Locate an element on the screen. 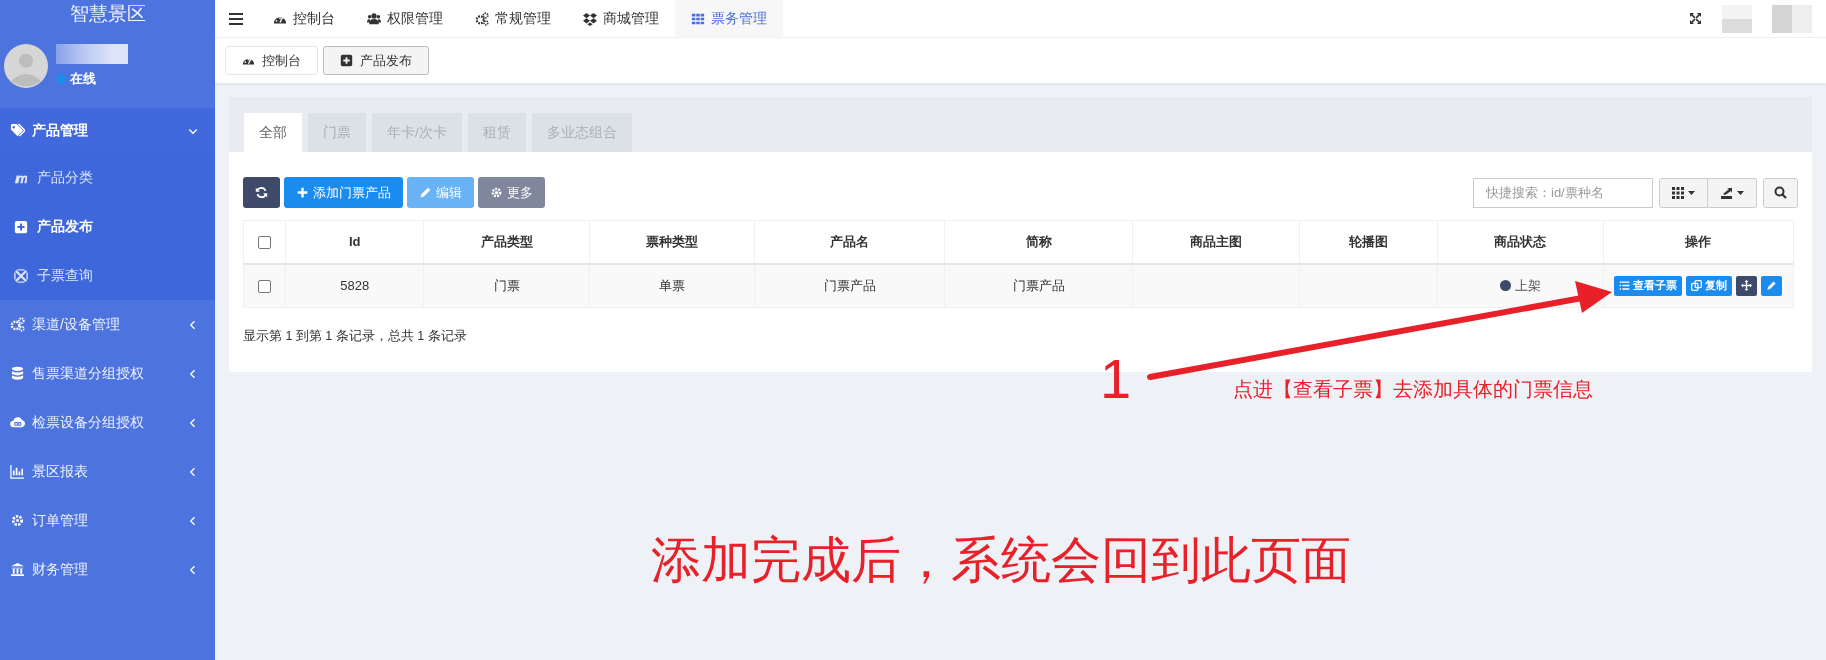 This screenshot has width=1826, height=660. app-title: 智慧景区 is located at coordinates (107, 14).